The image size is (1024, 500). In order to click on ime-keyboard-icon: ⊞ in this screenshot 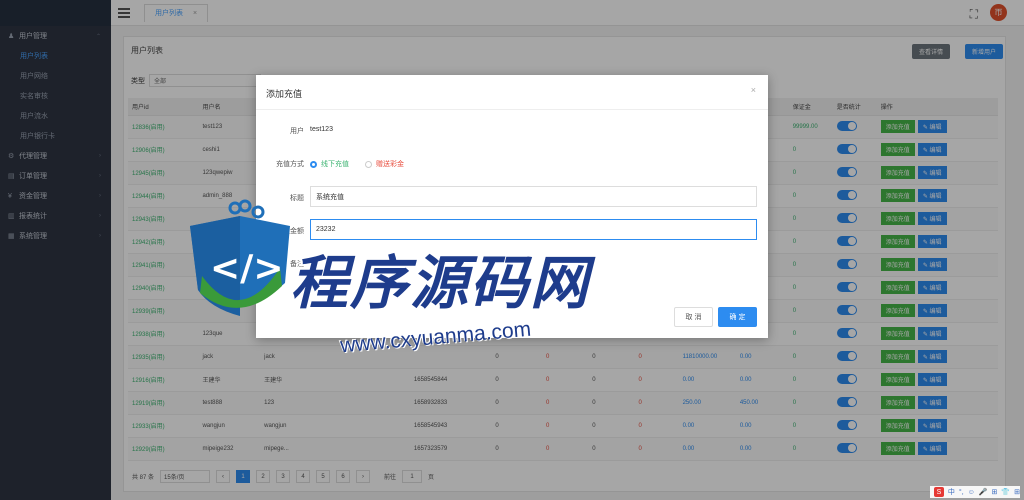, I will do `click(995, 492)`.